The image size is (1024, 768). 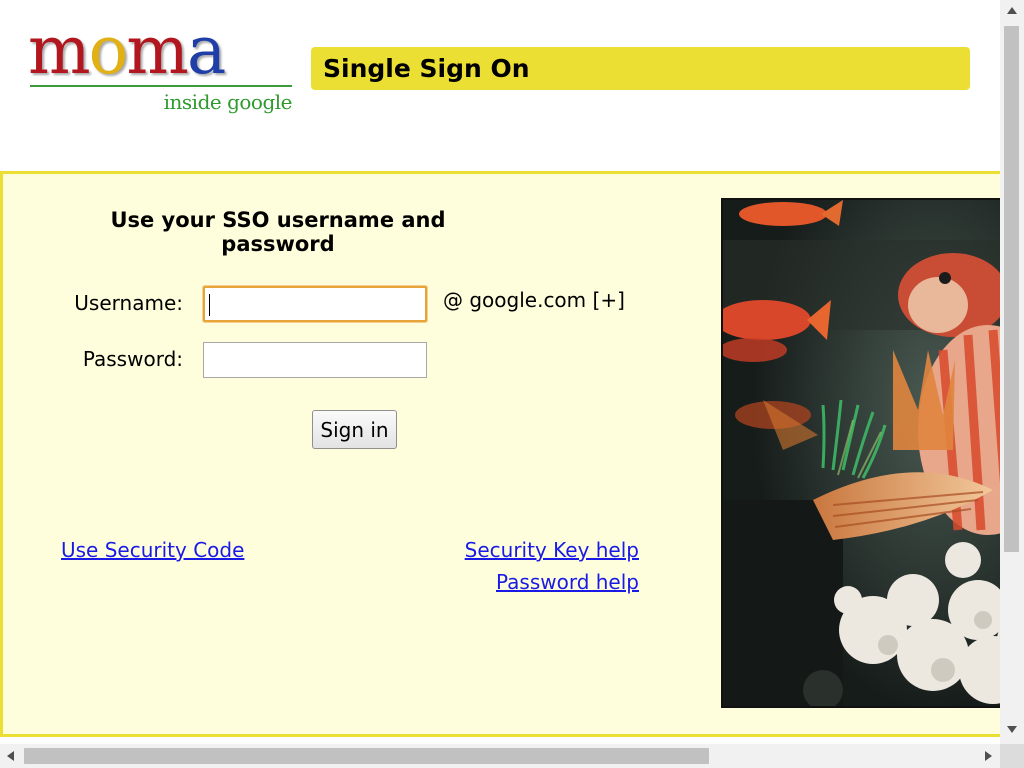 What do you see at coordinates (315, 360) in the screenshot?
I see `password-input` at bounding box center [315, 360].